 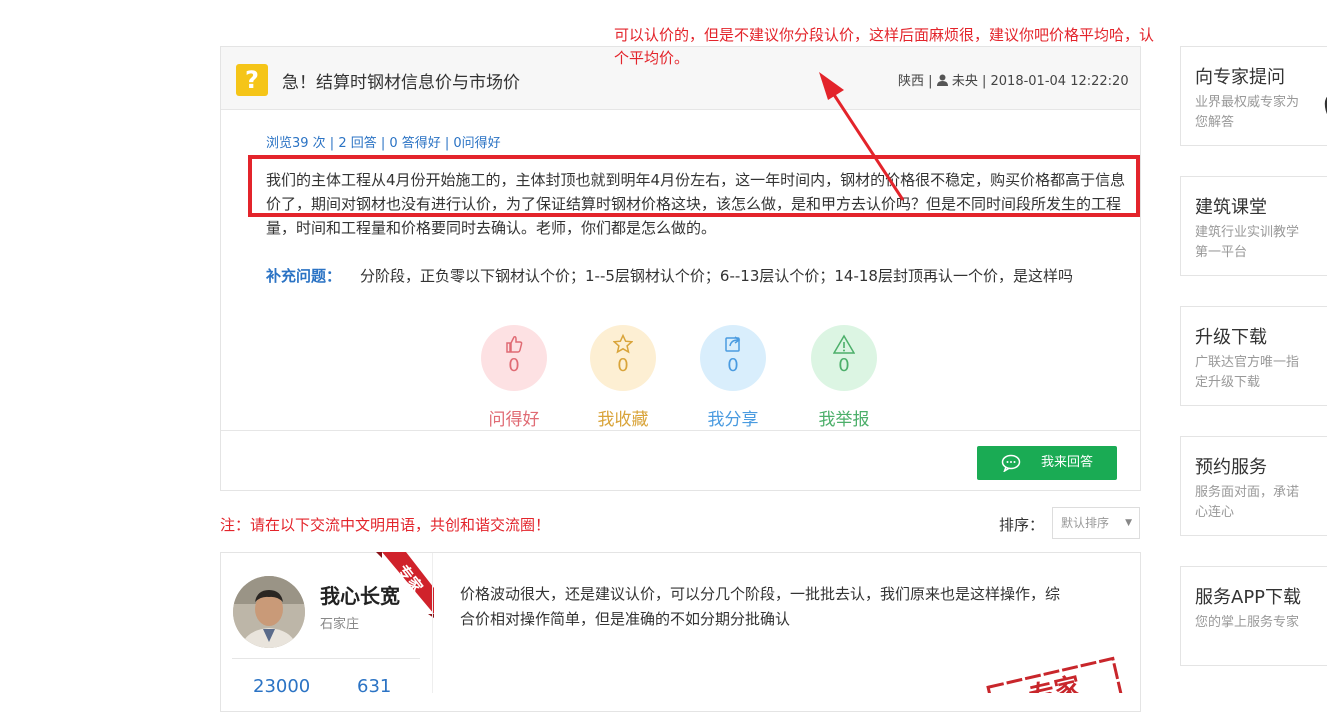 What do you see at coordinates (844, 417) in the screenshot?
I see `report-label: 我举报` at bounding box center [844, 417].